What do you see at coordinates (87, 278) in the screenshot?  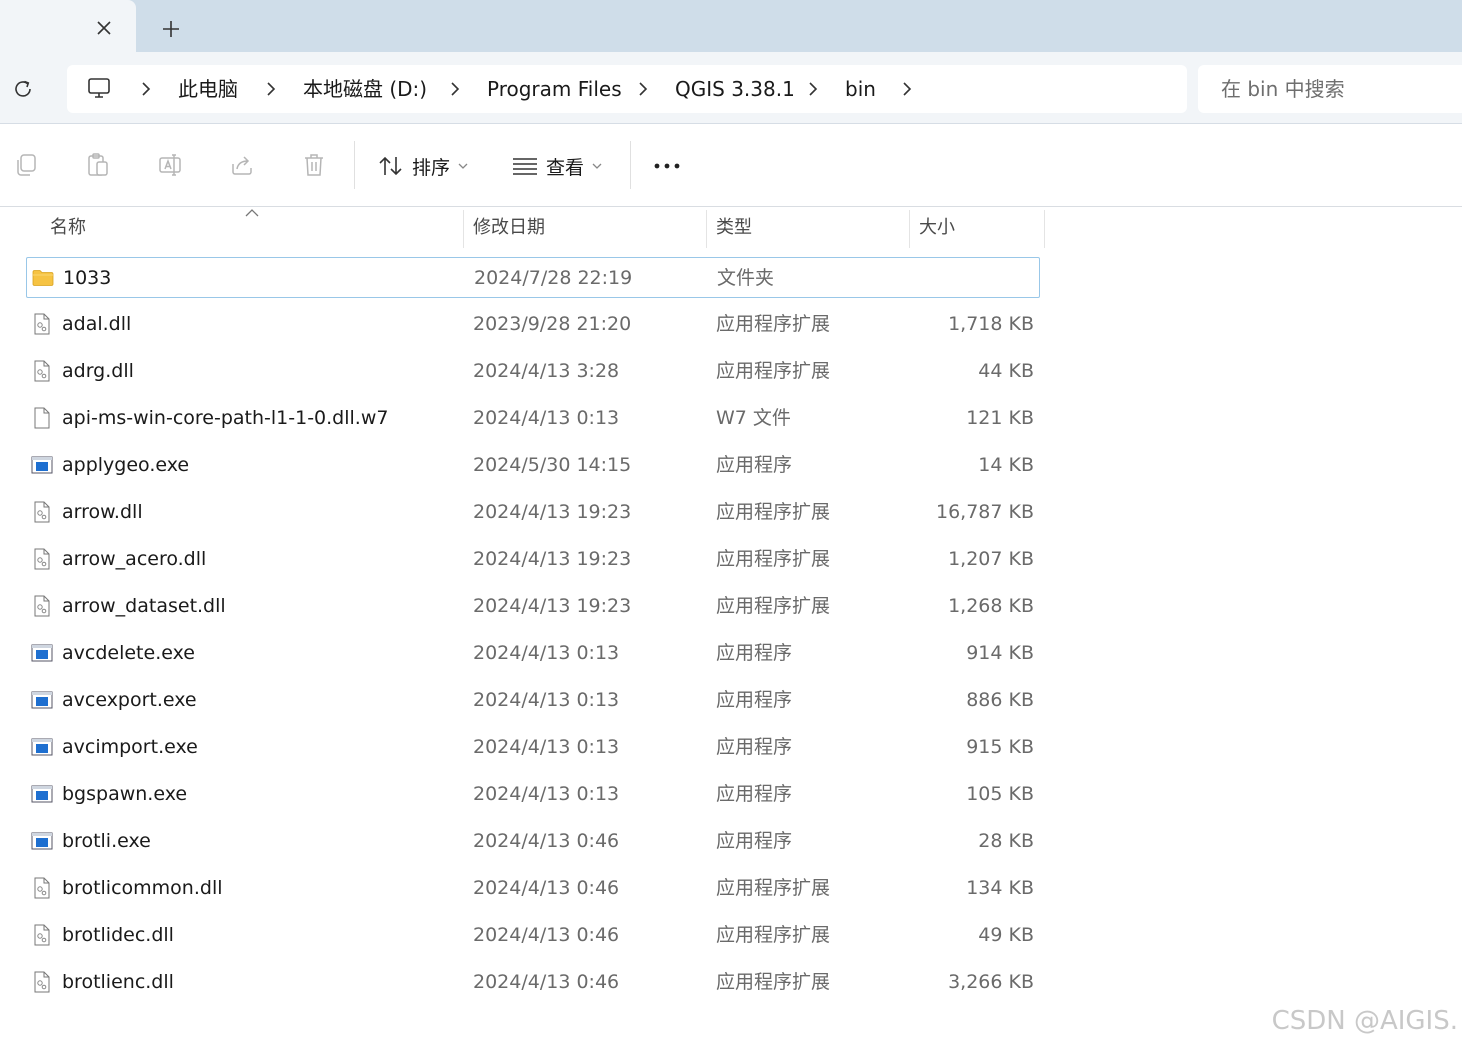 I see `file-name: 1033` at bounding box center [87, 278].